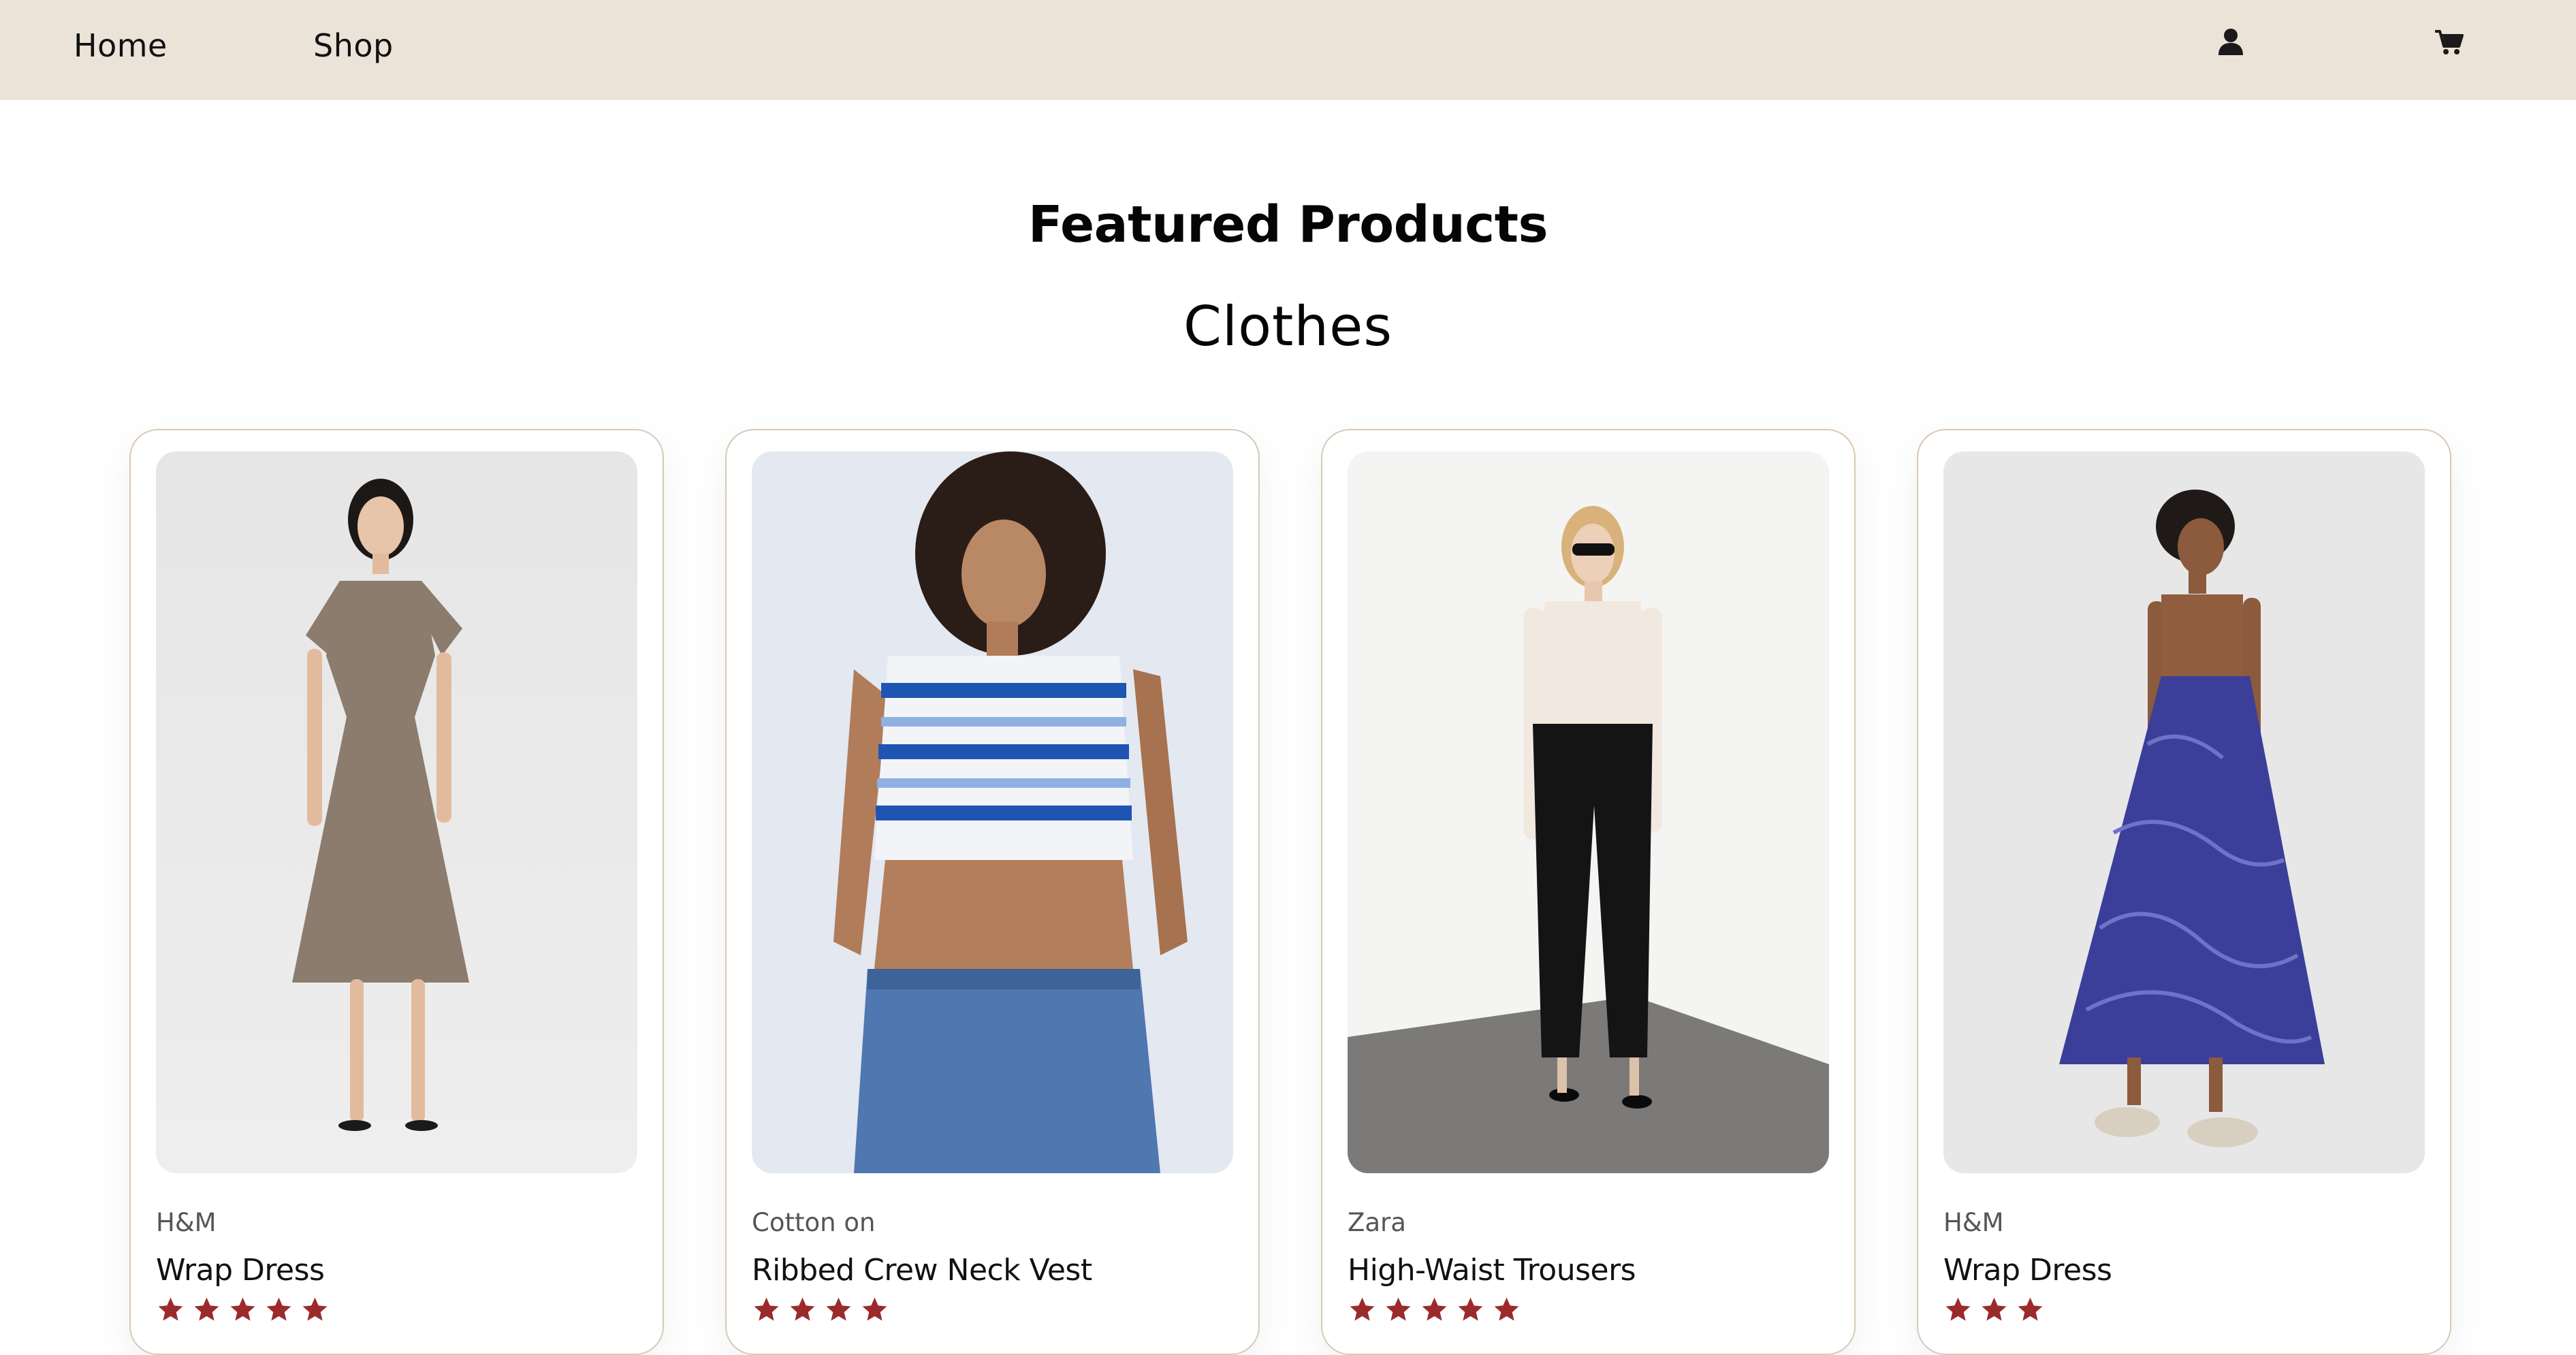 The width and height of the screenshot is (2576, 1355). What do you see at coordinates (2449, 42) in the screenshot?
I see `cart-icon` at bounding box center [2449, 42].